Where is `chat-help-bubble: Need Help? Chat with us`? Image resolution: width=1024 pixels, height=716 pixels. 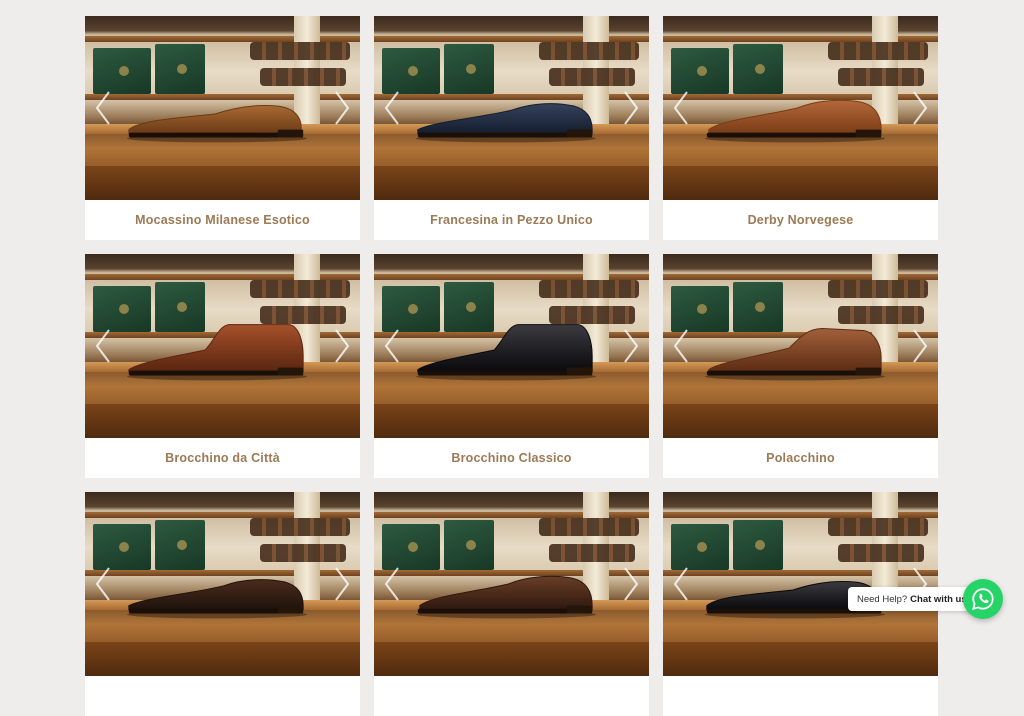 chat-help-bubble: Need Help? Chat with us is located at coordinates (912, 599).